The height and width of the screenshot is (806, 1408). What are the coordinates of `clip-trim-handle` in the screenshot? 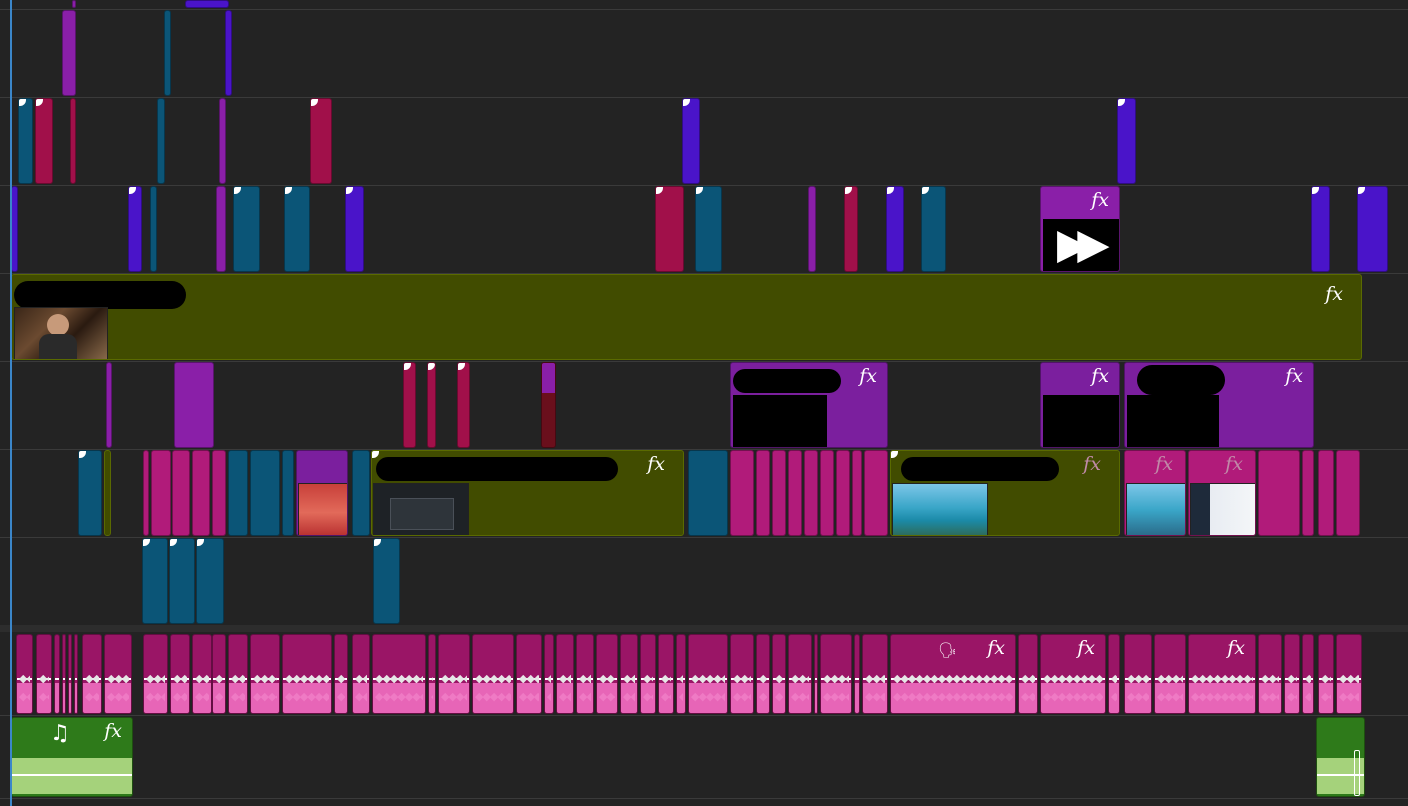 It's located at (1357, 773).